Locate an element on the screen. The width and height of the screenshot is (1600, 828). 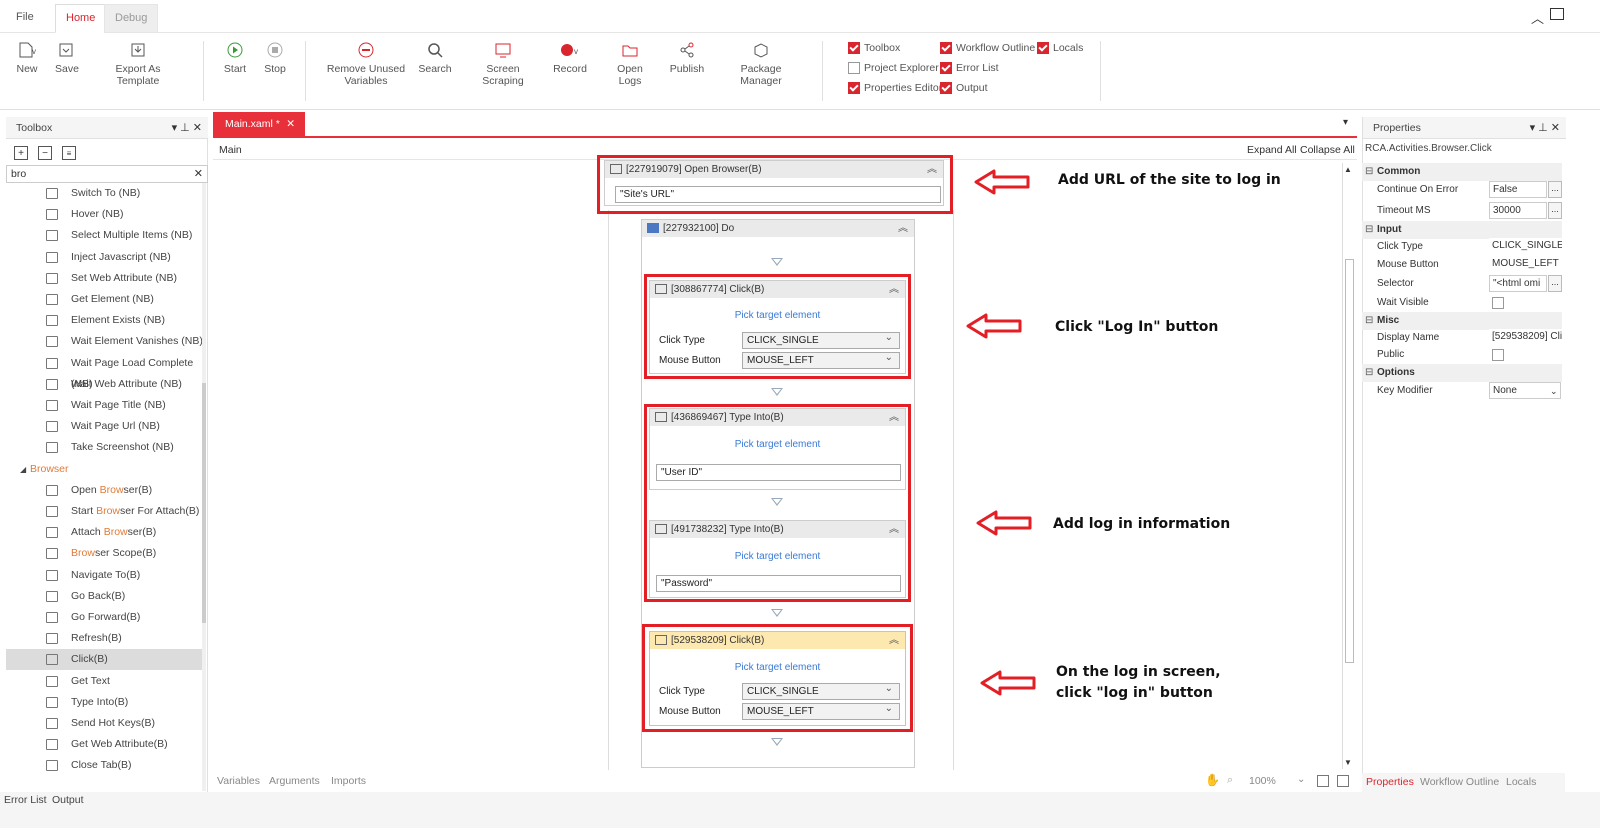
chevron-down-icon: ⌄ is located at coordinates (1554, 391).